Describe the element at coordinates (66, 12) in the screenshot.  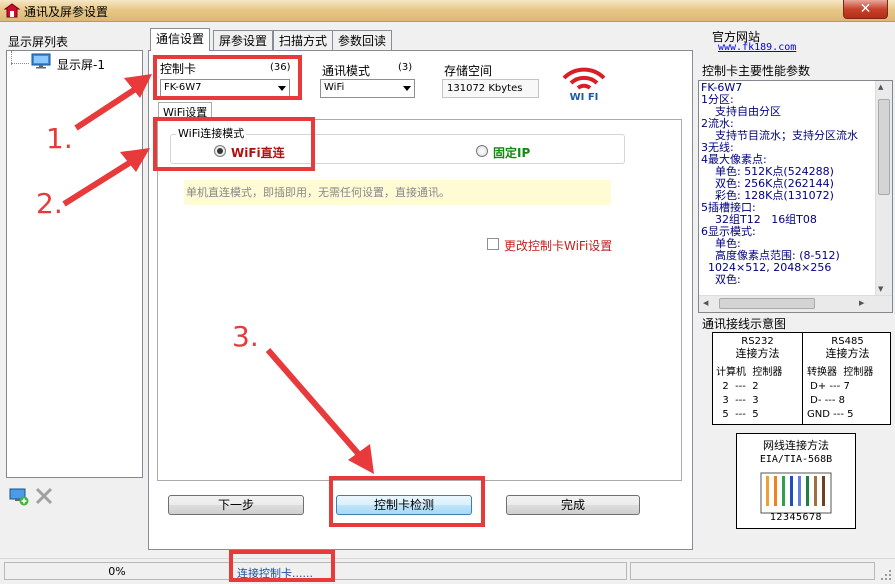
I see `window-title: 通讯及屏参设置` at that location.